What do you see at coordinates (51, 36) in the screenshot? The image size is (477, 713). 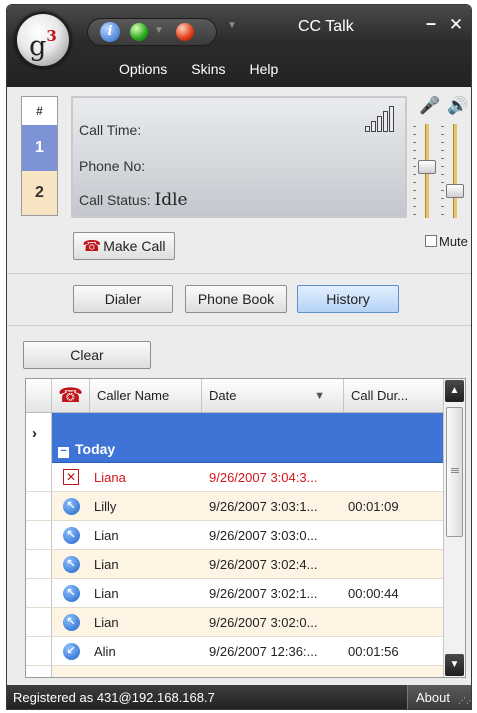 I see `logo-sup: 3` at bounding box center [51, 36].